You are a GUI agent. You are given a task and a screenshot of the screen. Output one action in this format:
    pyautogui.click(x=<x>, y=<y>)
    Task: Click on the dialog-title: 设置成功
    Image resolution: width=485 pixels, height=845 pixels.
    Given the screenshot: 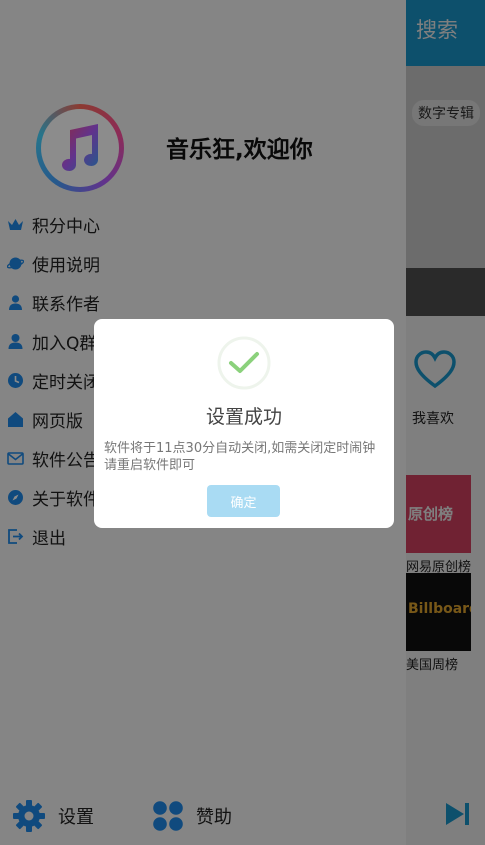 What is the action you would take?
    pyautogui.click(x=243, y=417)
    